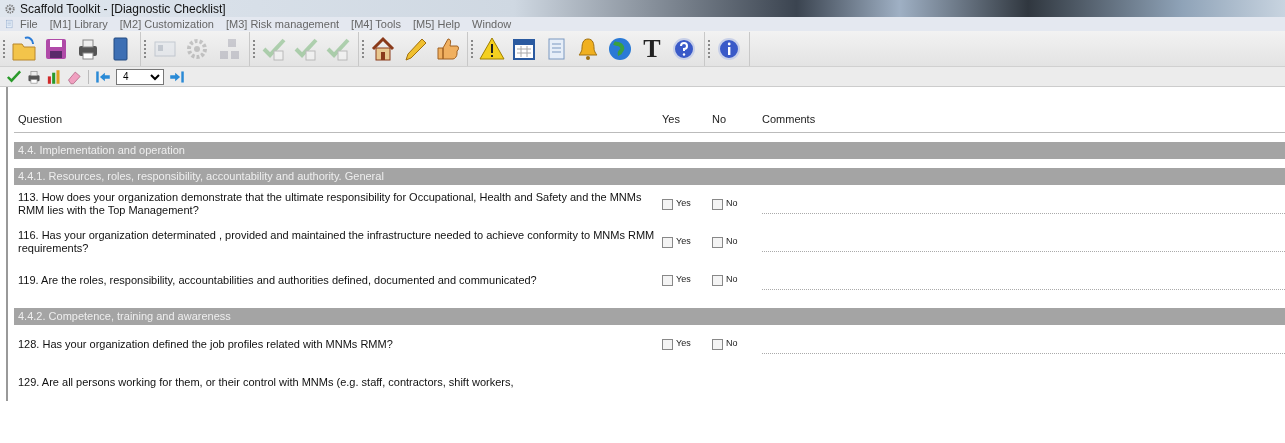 Image resolution: width=1285 pixels, height=443 pixels. What do you see at coordinates (492, 24) in the screenshot?
I see `menu-item: Window` at bounding box center [492, 24].